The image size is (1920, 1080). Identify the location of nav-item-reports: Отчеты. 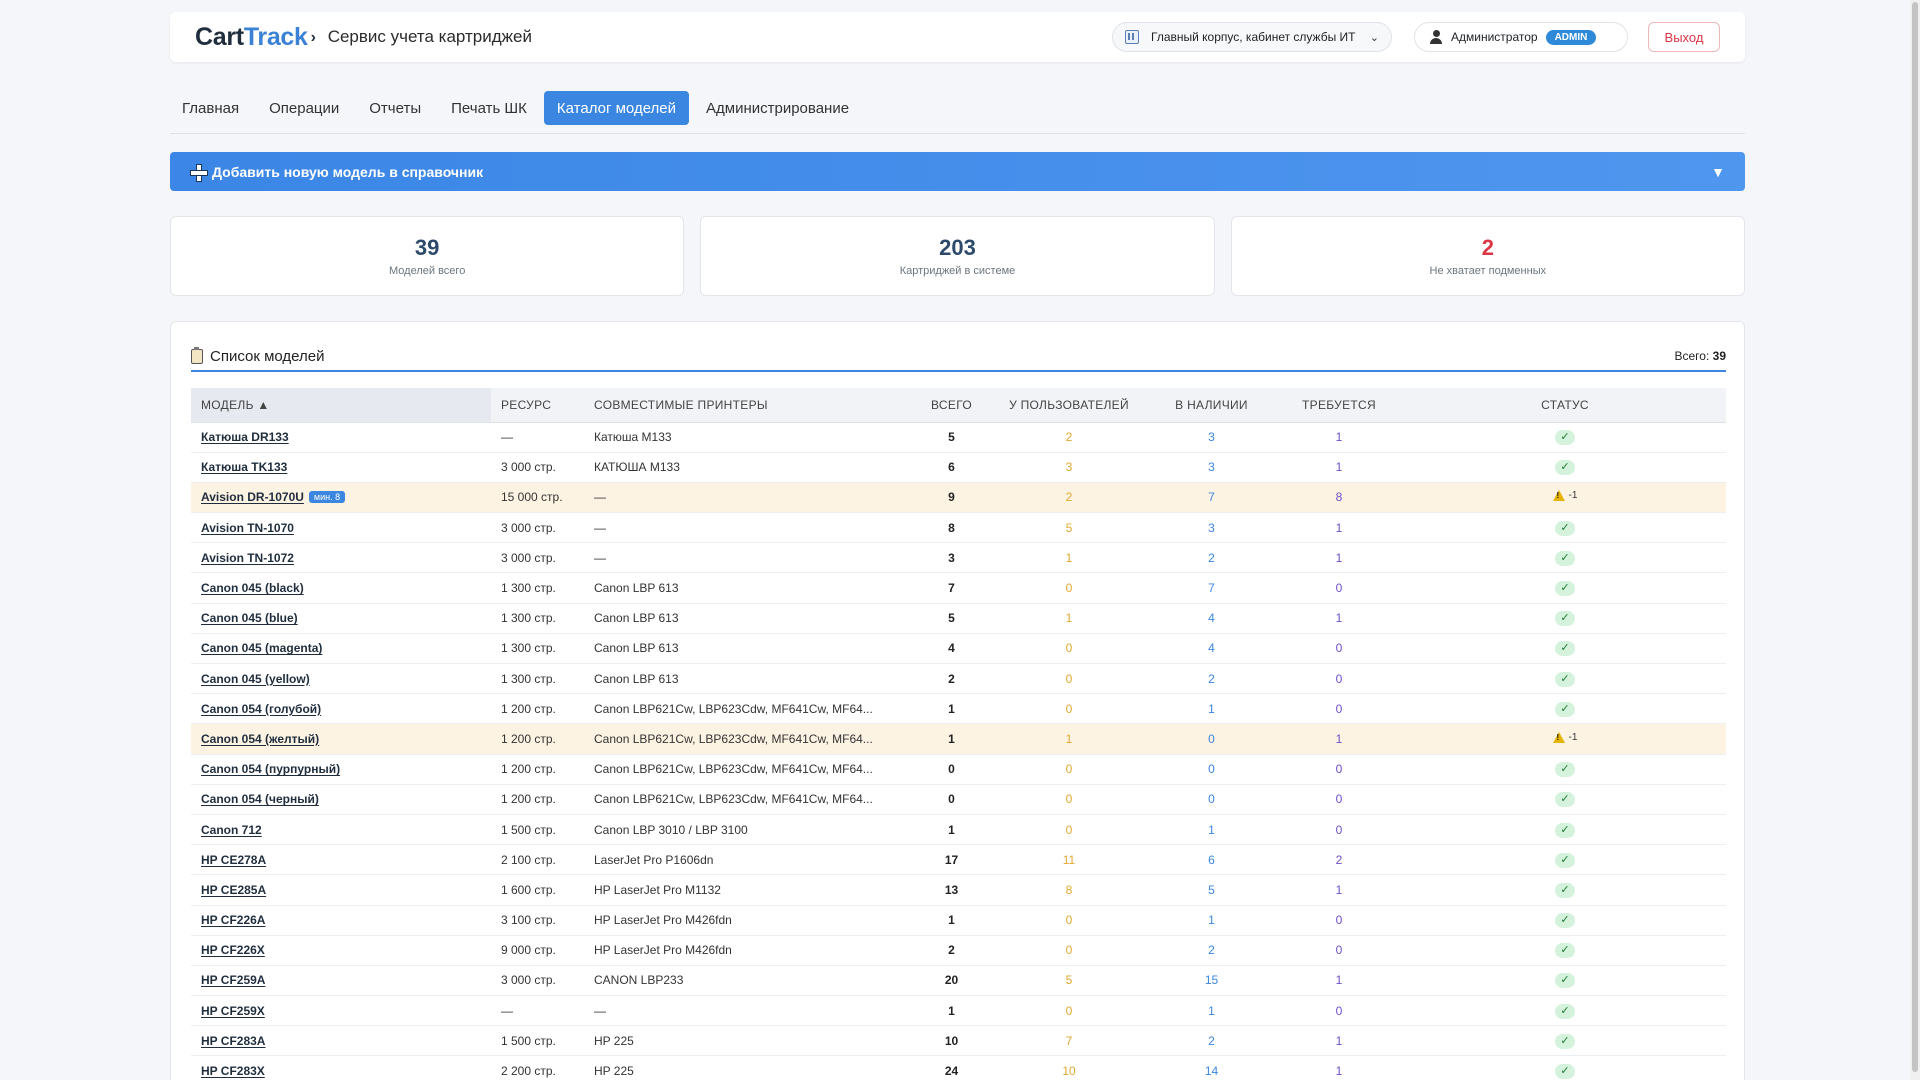
(395, 108).